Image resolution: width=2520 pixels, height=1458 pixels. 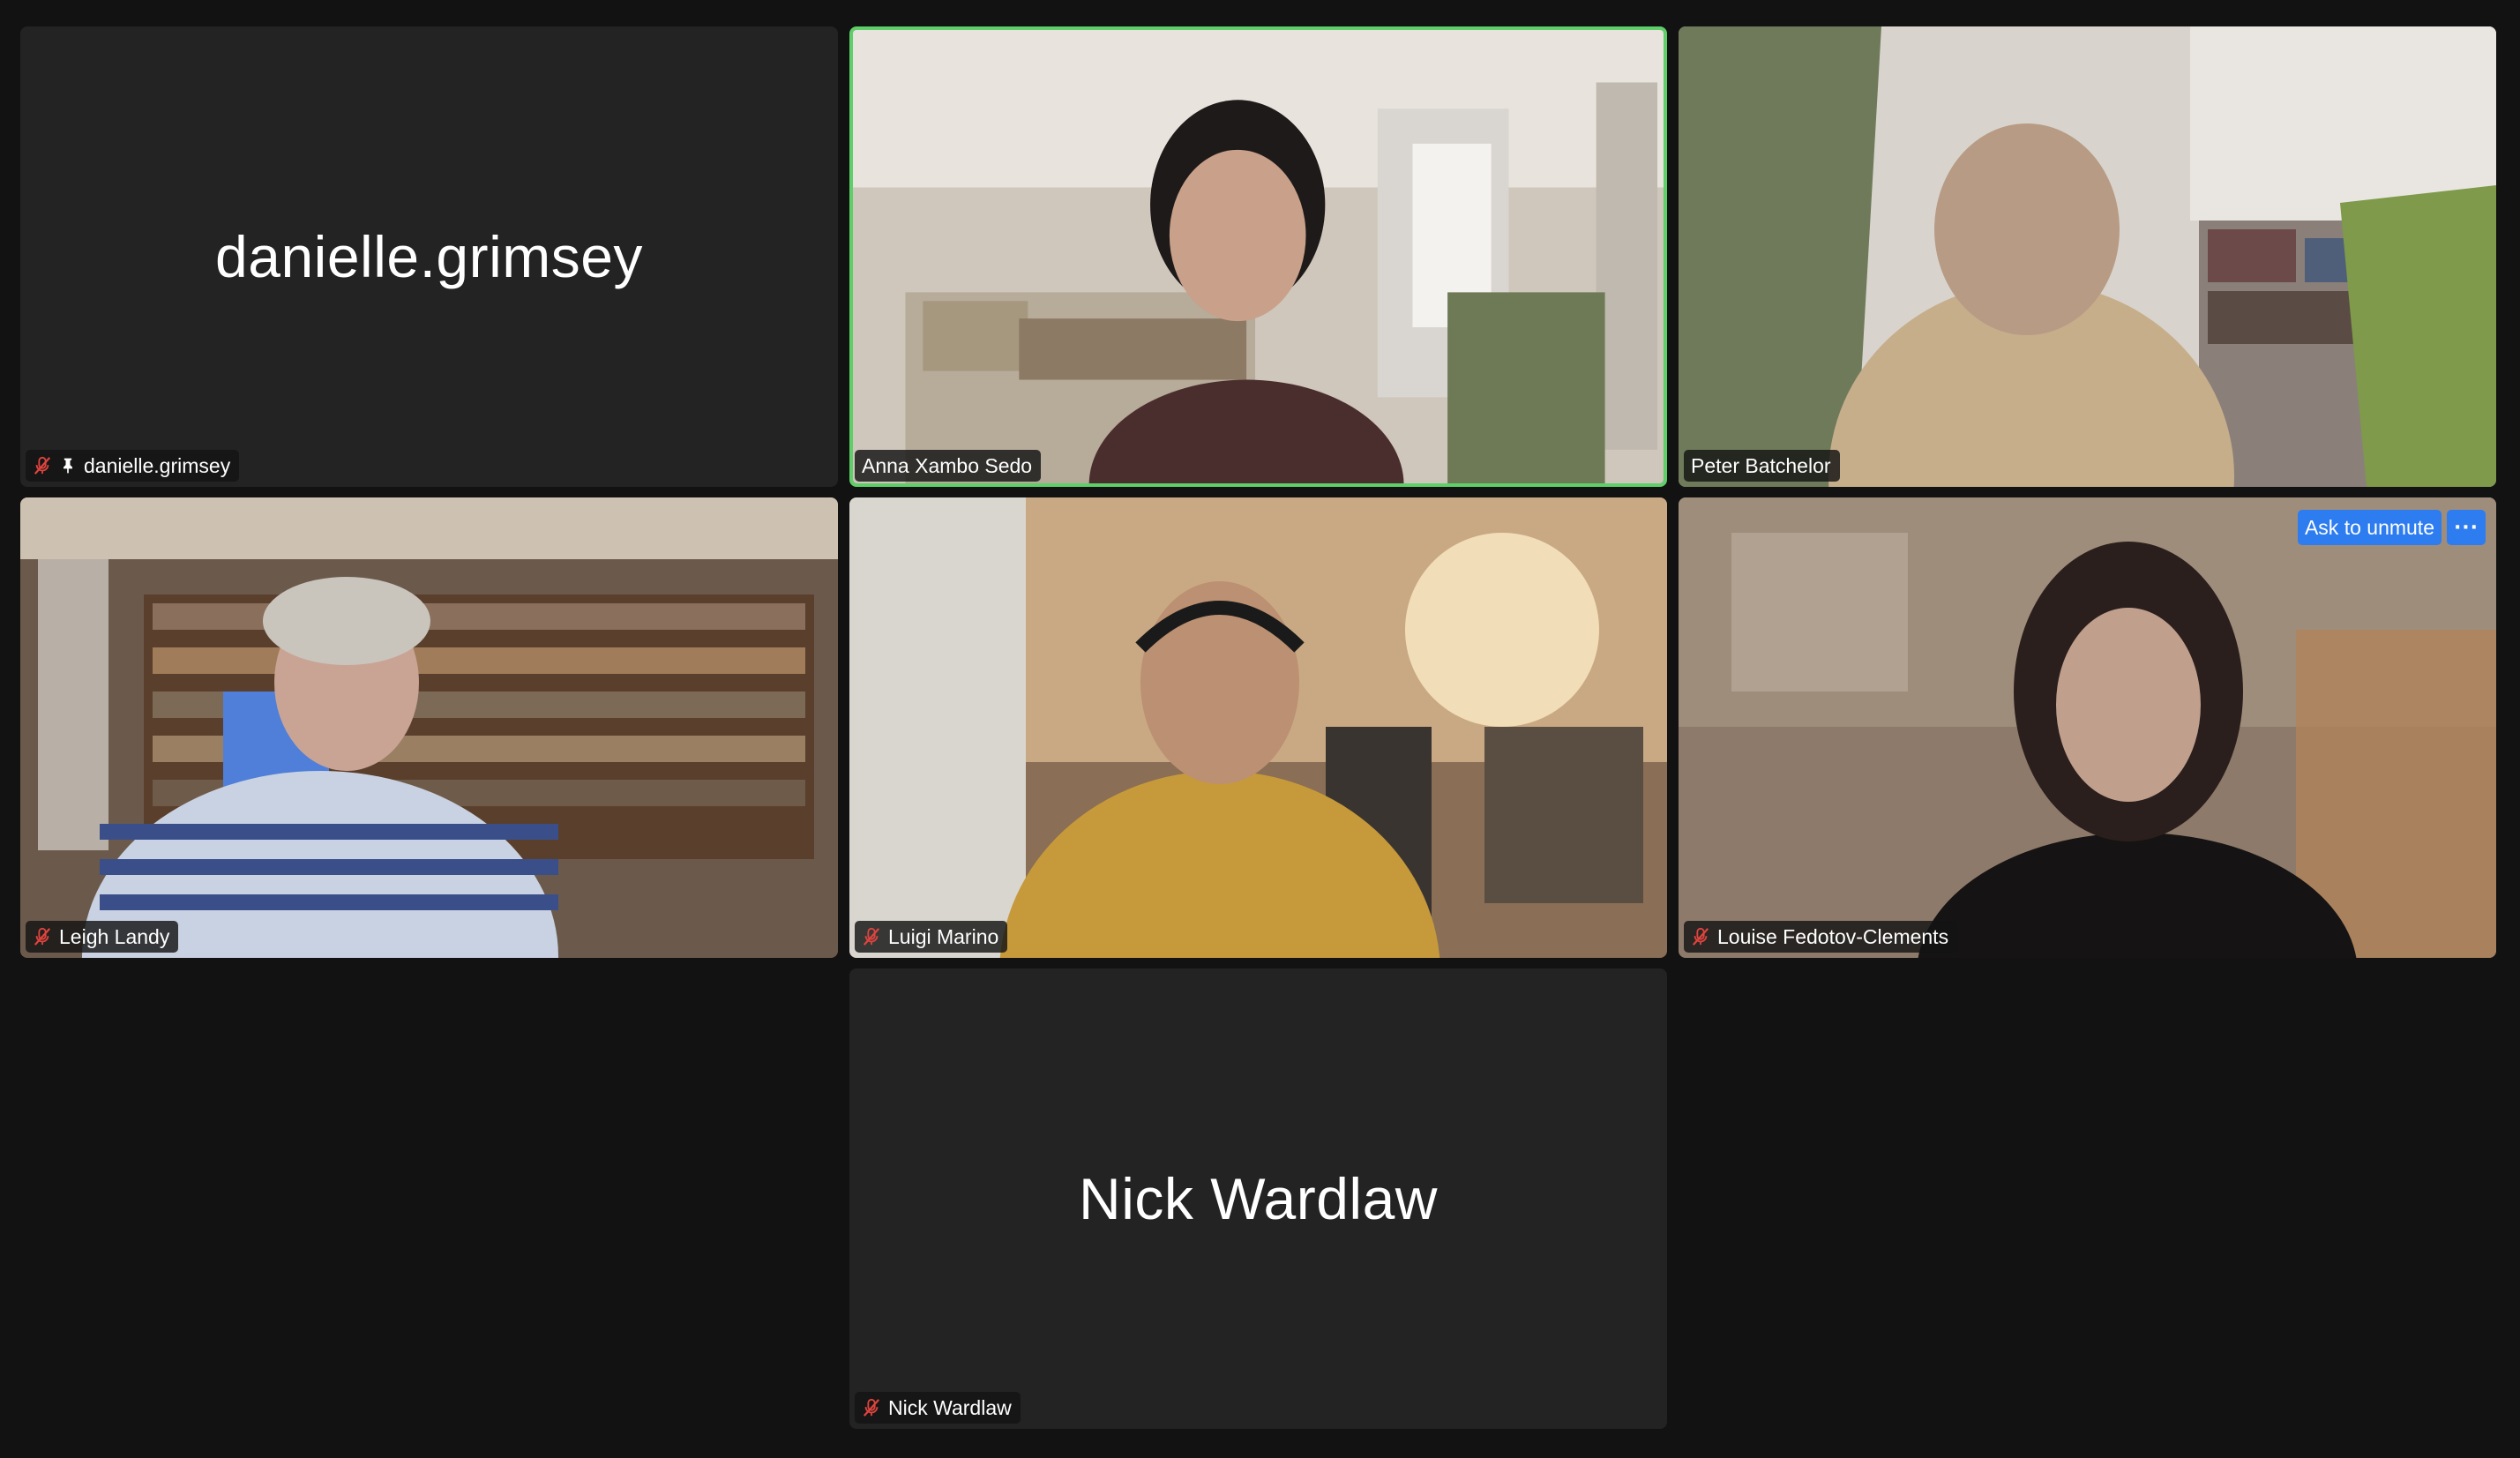 I want to click on participant-tile-danielle: danielle.grimsey danielle.grimsey, so click(x=429, y=256).